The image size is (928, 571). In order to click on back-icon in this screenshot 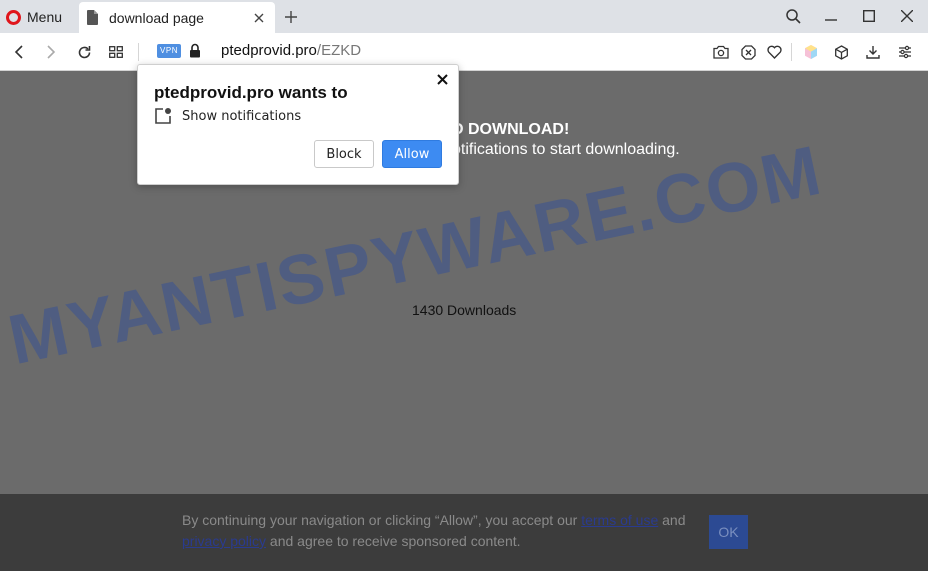, I will do `click(19, 52)`.